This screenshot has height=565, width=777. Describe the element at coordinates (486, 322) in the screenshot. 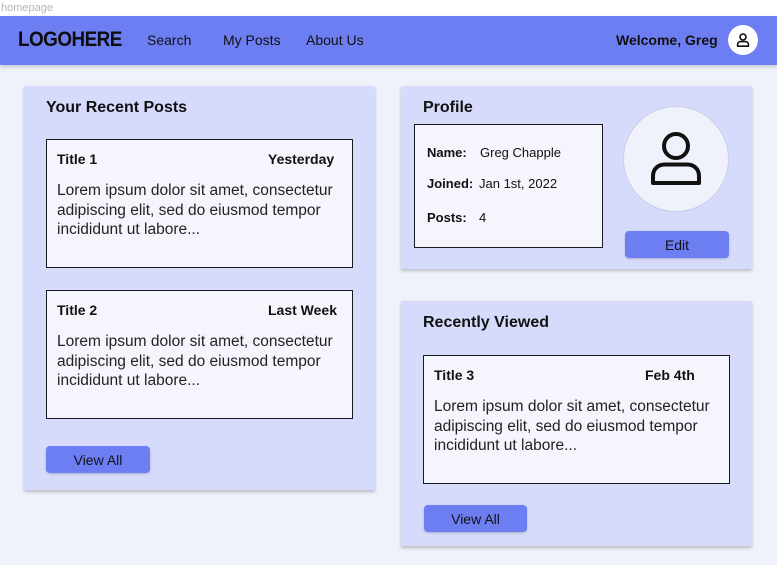

I see `recently-viewed-title: Recently Viewed` at that location.